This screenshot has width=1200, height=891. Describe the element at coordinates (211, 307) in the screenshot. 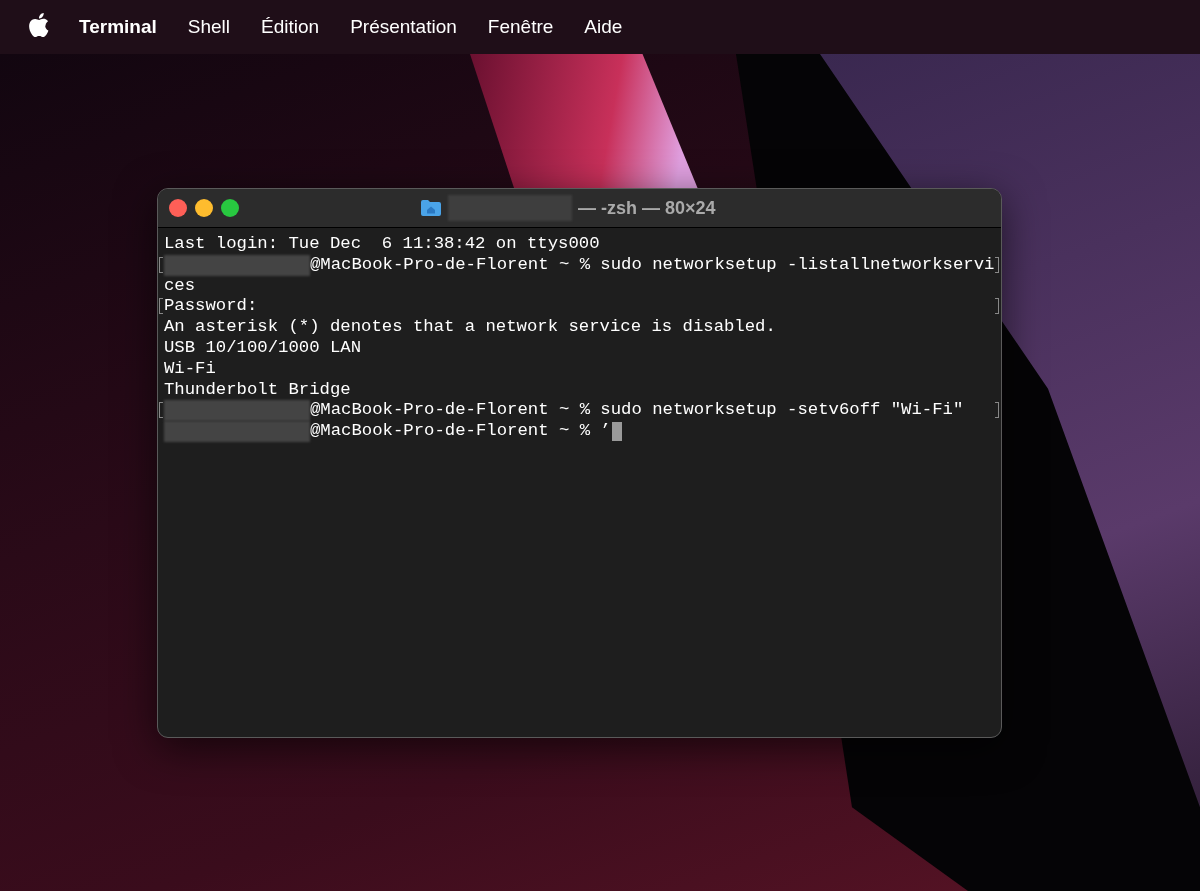

I see `terminal-line: Password:` at that location.